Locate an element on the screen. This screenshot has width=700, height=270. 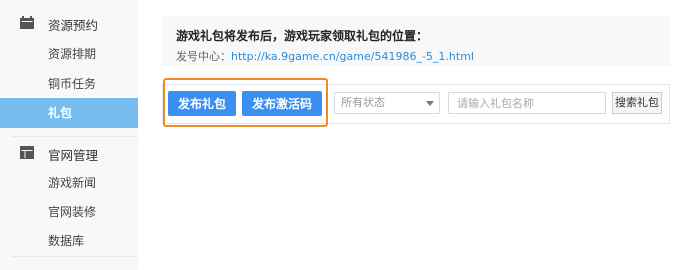
sidebar-item-game-news: 游戏新闻 is located at coordinates (64, 183).